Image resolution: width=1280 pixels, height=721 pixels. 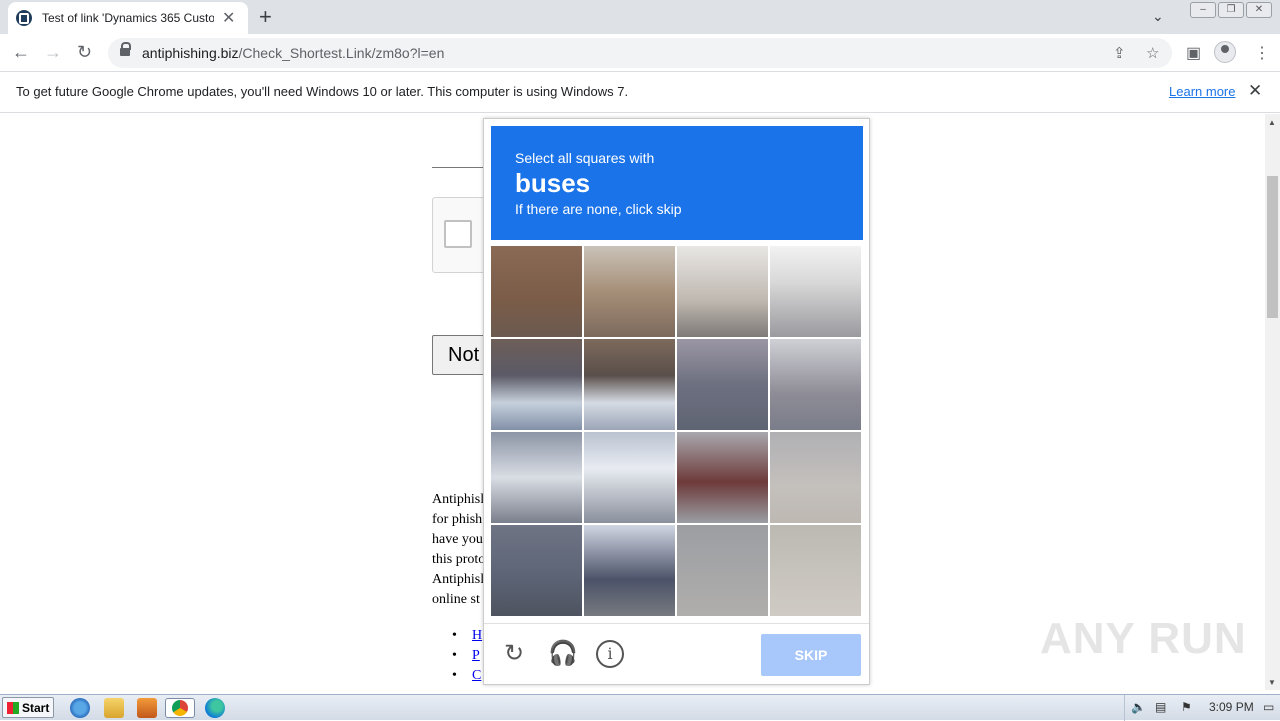 I want to click on bookmark-star-icon: ☆, so click(x=1152, y=53).